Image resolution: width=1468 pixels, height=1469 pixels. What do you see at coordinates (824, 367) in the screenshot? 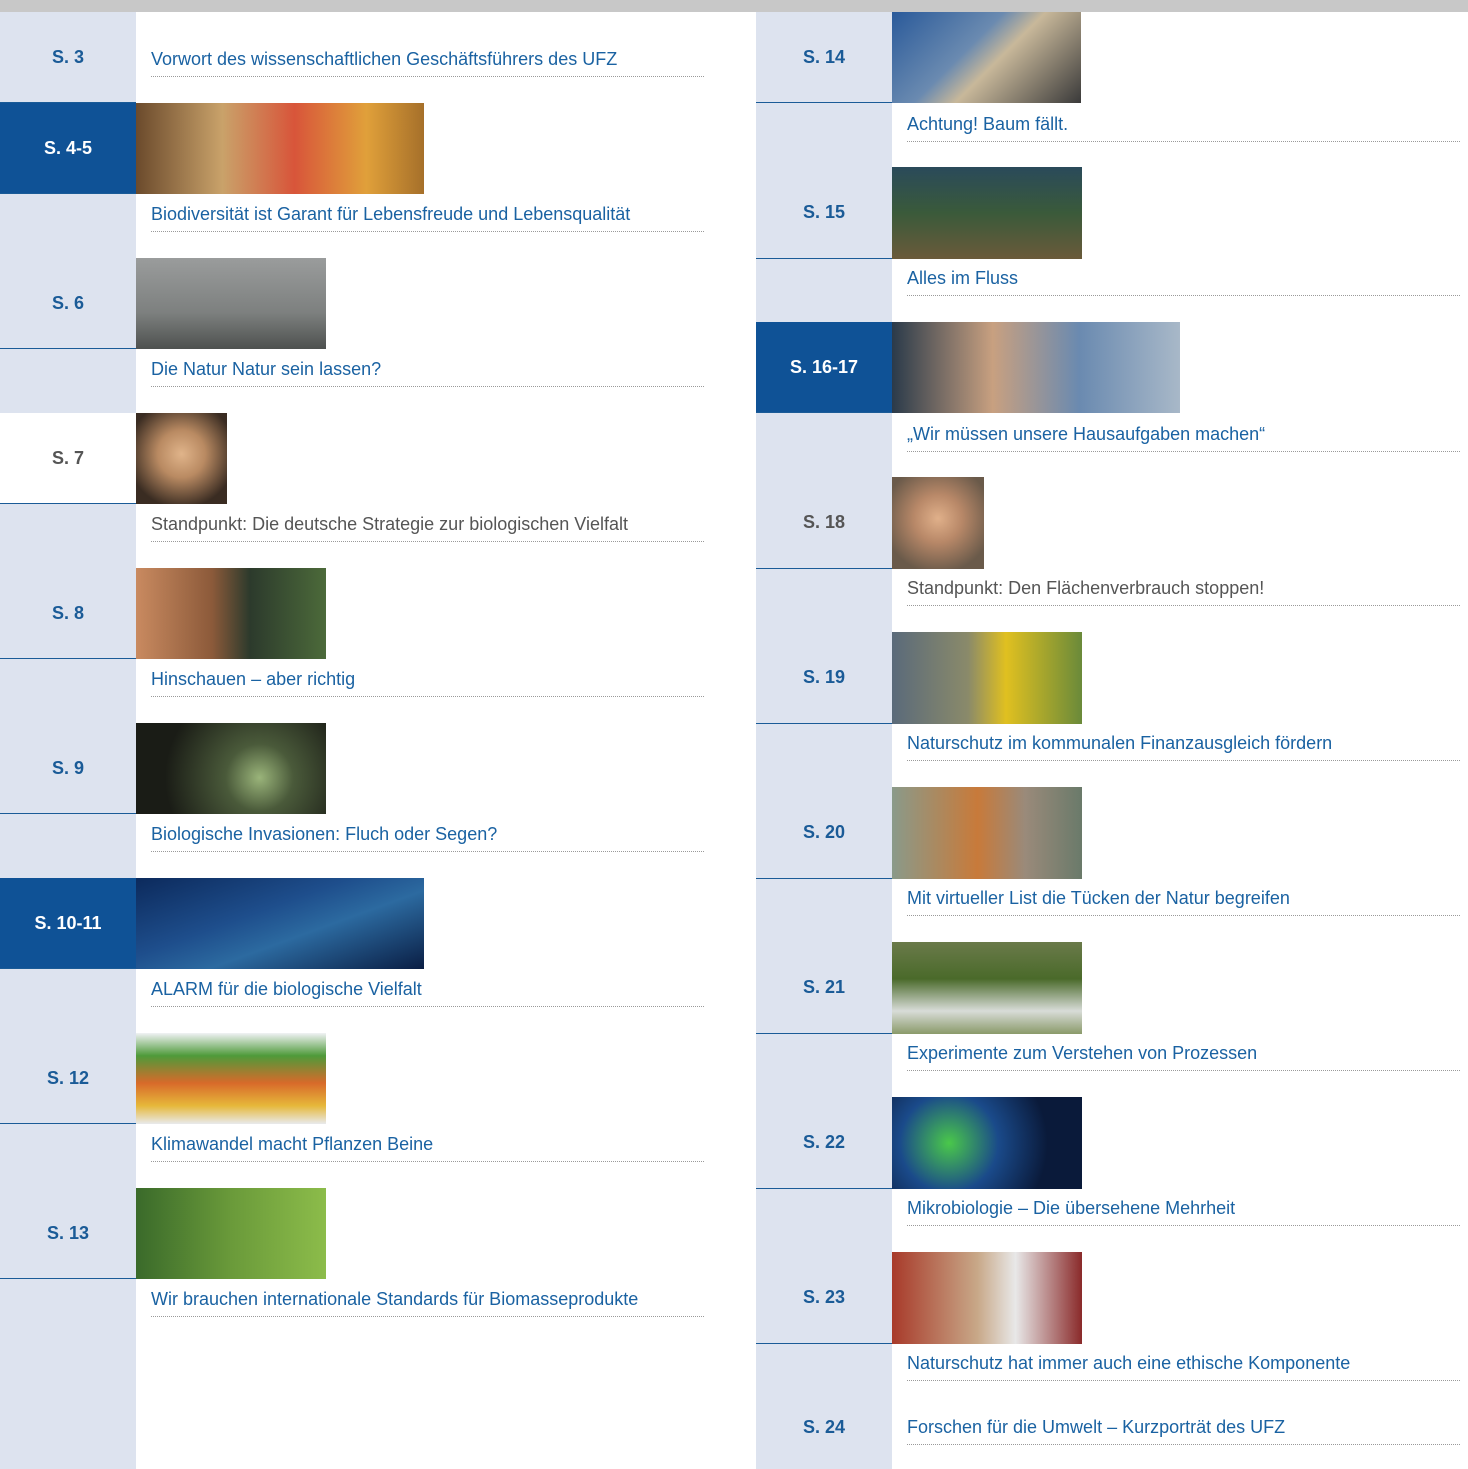
I see `page-number: S. 16-17` at bounding box center [824, 367].